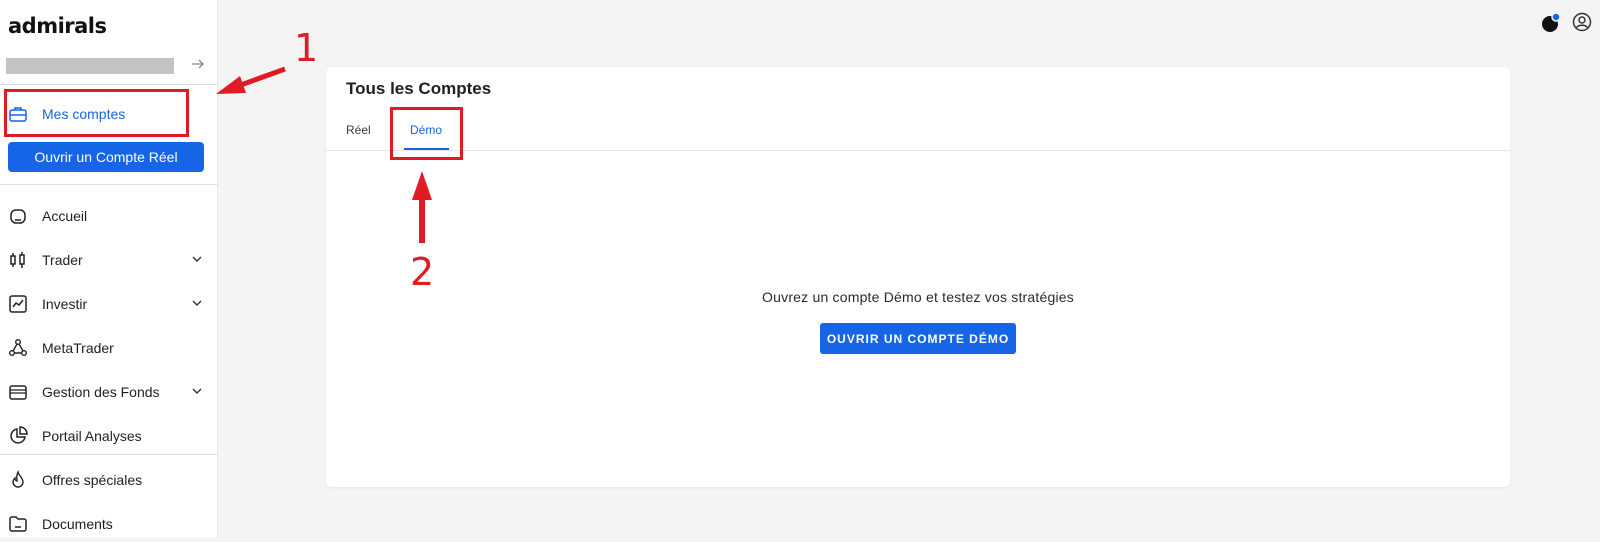  Describe the element at coordinates (92, 480) in the screenshot. I see `sidebar-item-label: Offres spéciales` at that location.